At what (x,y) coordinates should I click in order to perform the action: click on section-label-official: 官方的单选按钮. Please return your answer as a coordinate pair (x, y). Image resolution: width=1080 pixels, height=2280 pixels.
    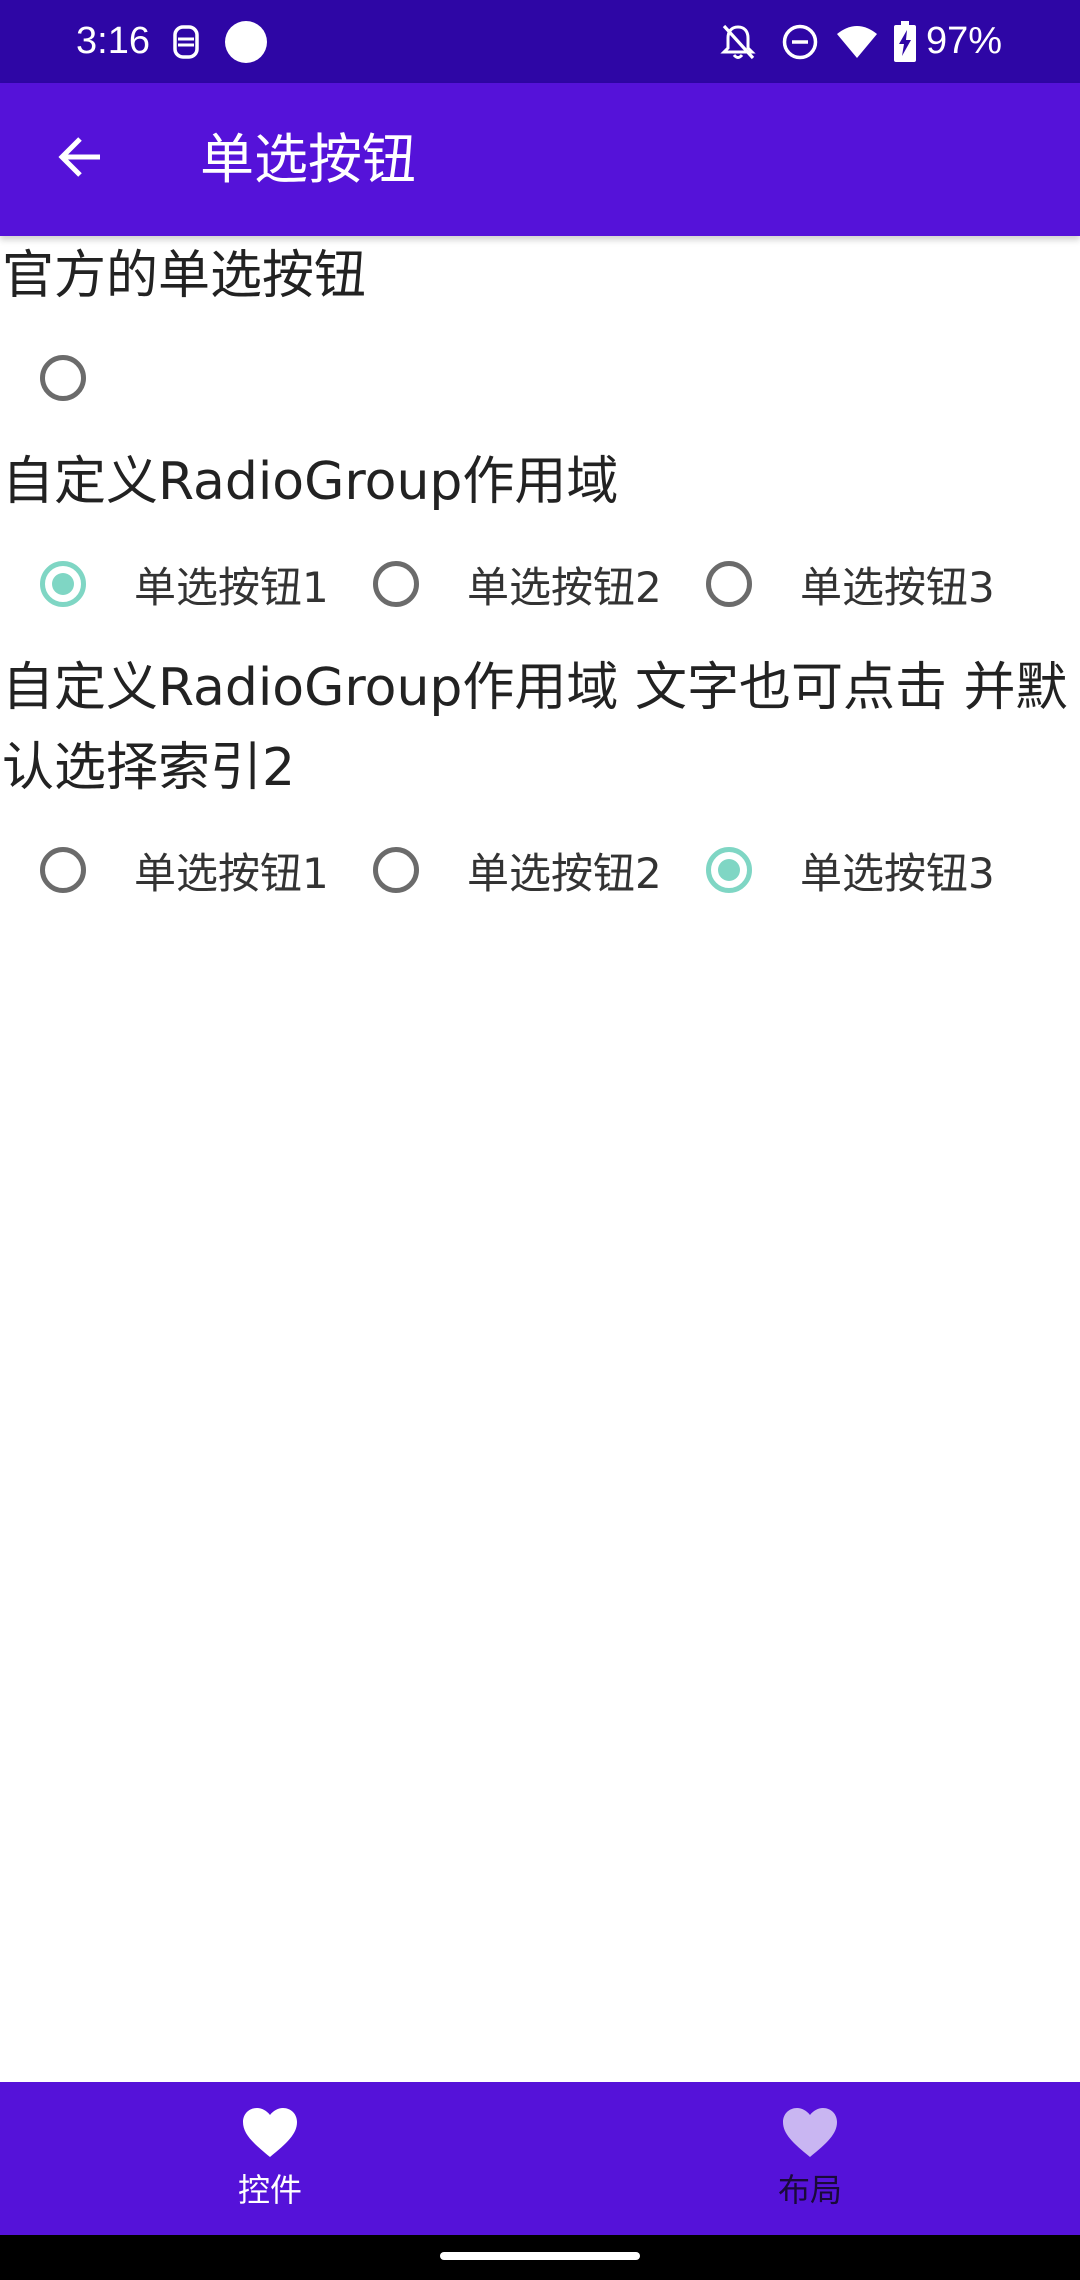
    Looking at the image, I should click on (184, 276).